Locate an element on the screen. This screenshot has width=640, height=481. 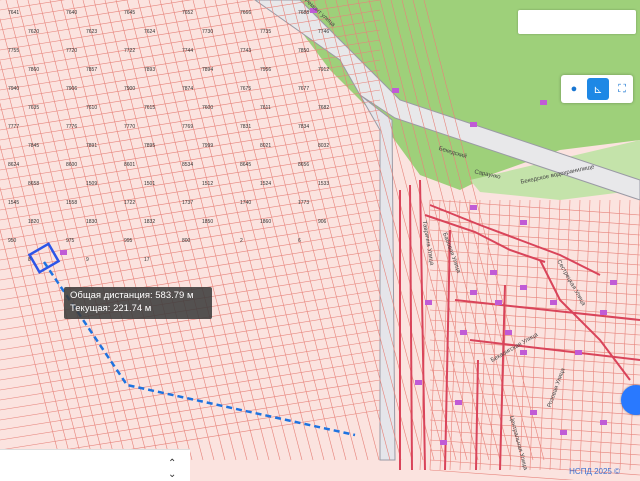
parcel-number: 7845 is located at coordinates (33, 146).